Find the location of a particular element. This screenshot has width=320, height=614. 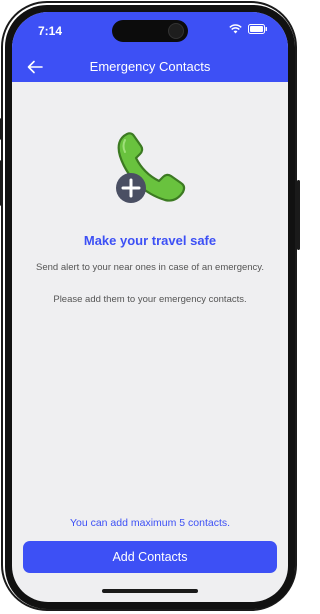

power-button is located at coordinates (298, 215).